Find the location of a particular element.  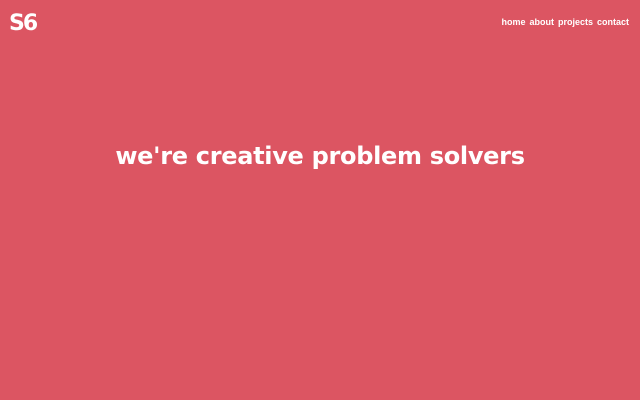

hero-headline: we're creative problem solvers is located at coordinates (320, 156).